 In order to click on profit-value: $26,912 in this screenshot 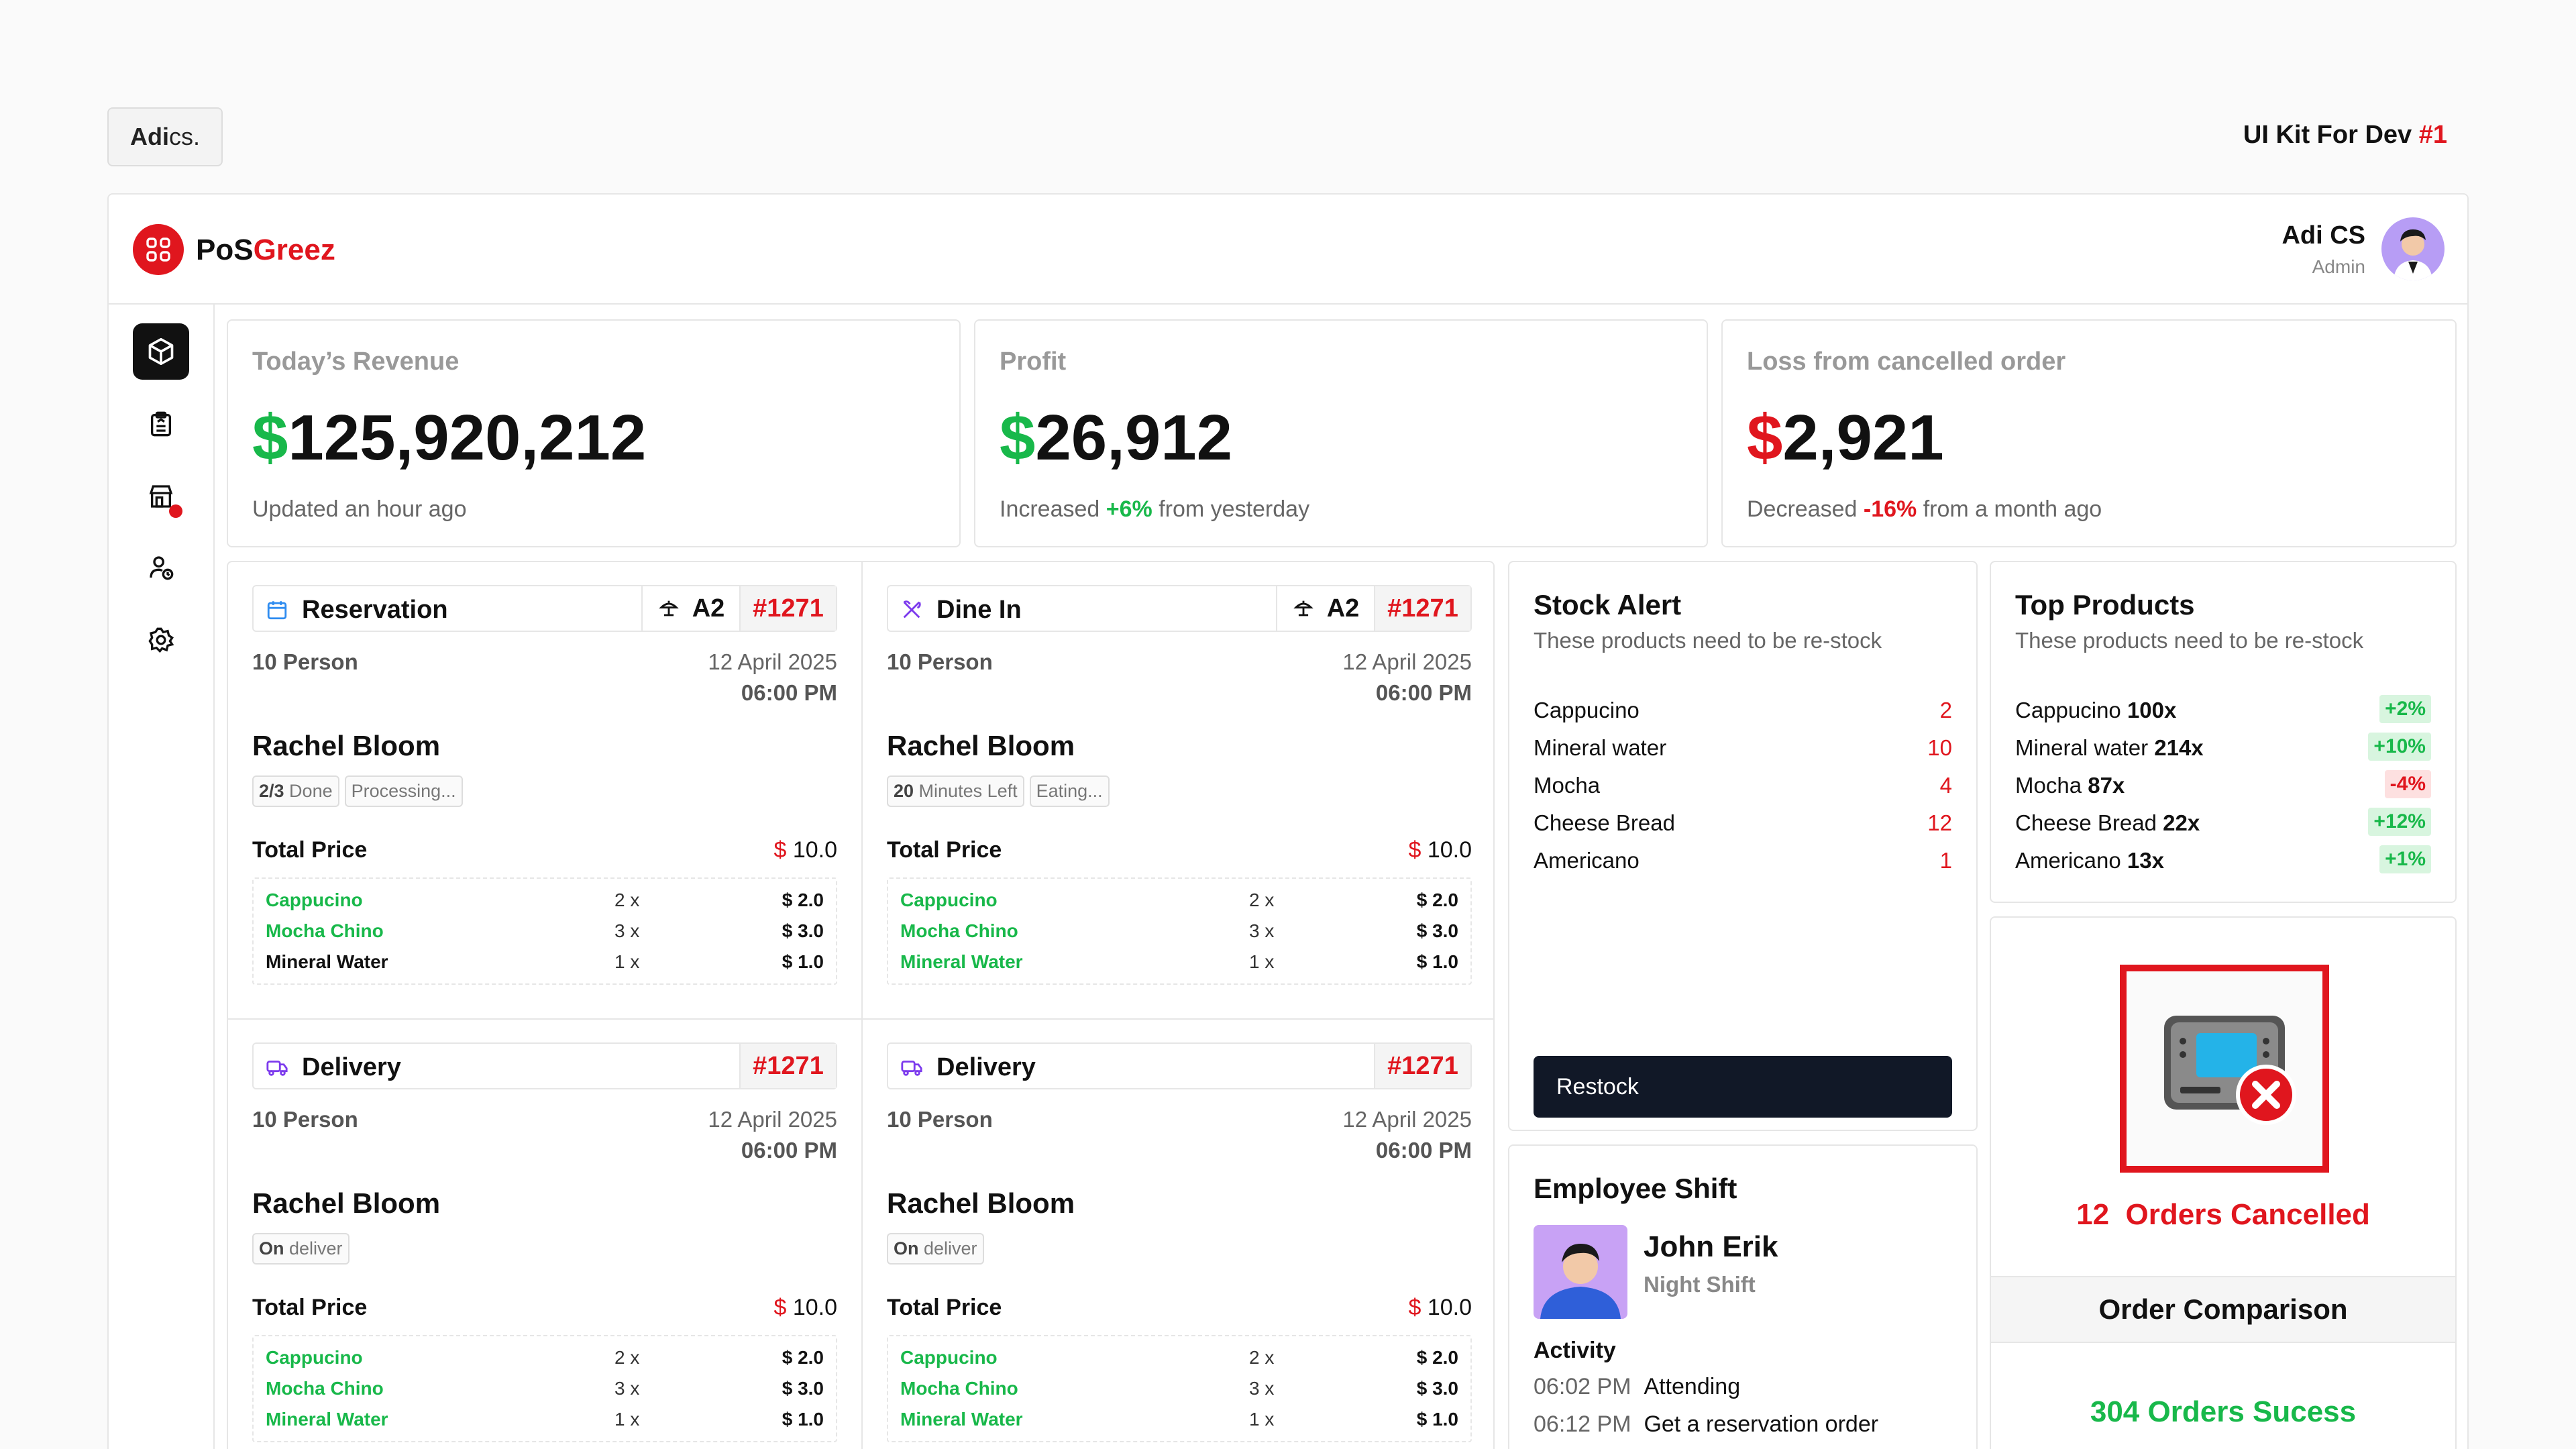, I will do `click(1116, 438)`.